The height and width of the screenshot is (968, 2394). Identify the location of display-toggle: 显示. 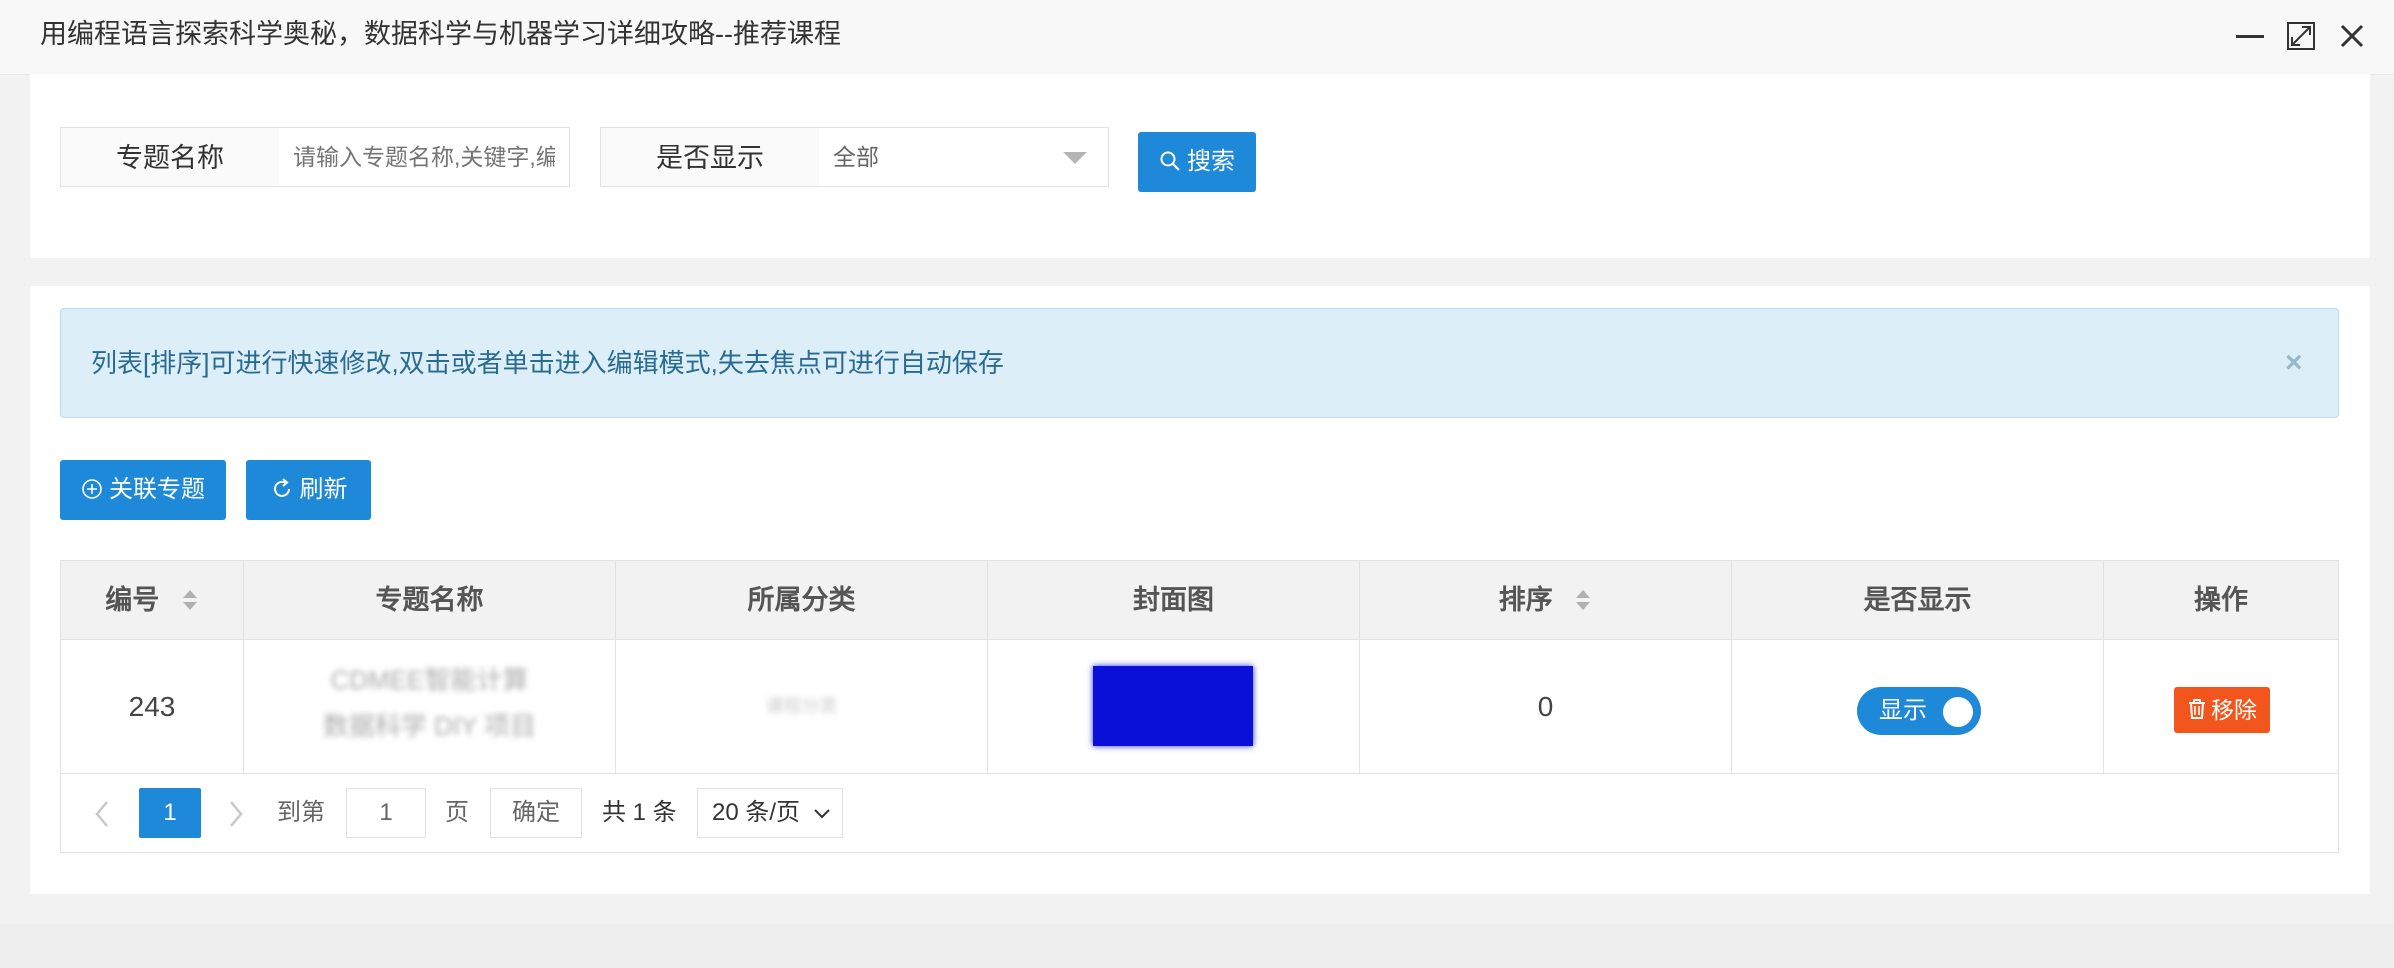
(1919, 711).